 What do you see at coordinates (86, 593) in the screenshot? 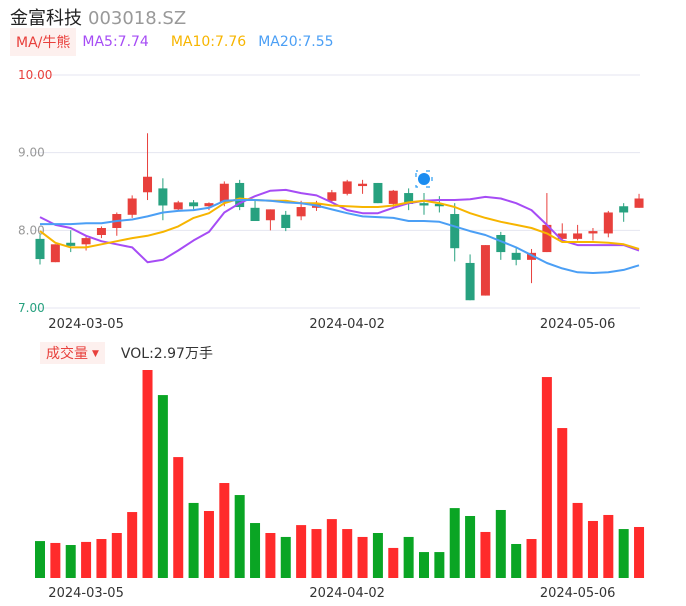
I see `volume-x-tick-label: 2024-03-05` at bounding box center [86, 593].